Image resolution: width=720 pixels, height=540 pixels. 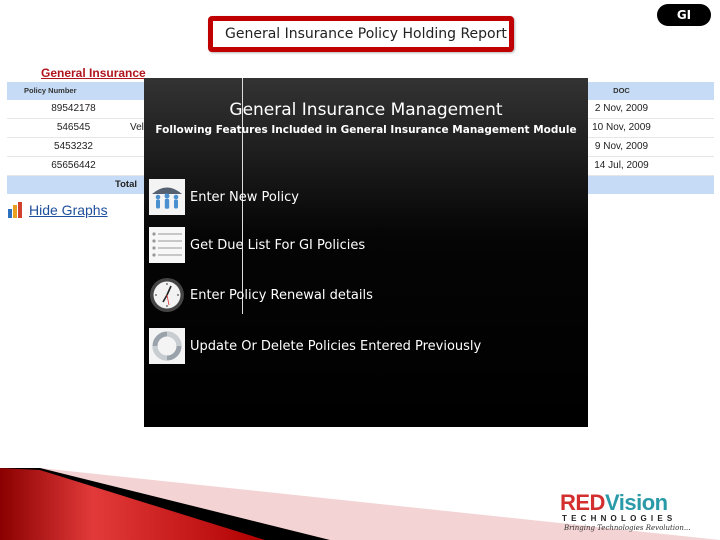 I want to click on policy-number-cell: 5453232, so click(x=73, y=146).